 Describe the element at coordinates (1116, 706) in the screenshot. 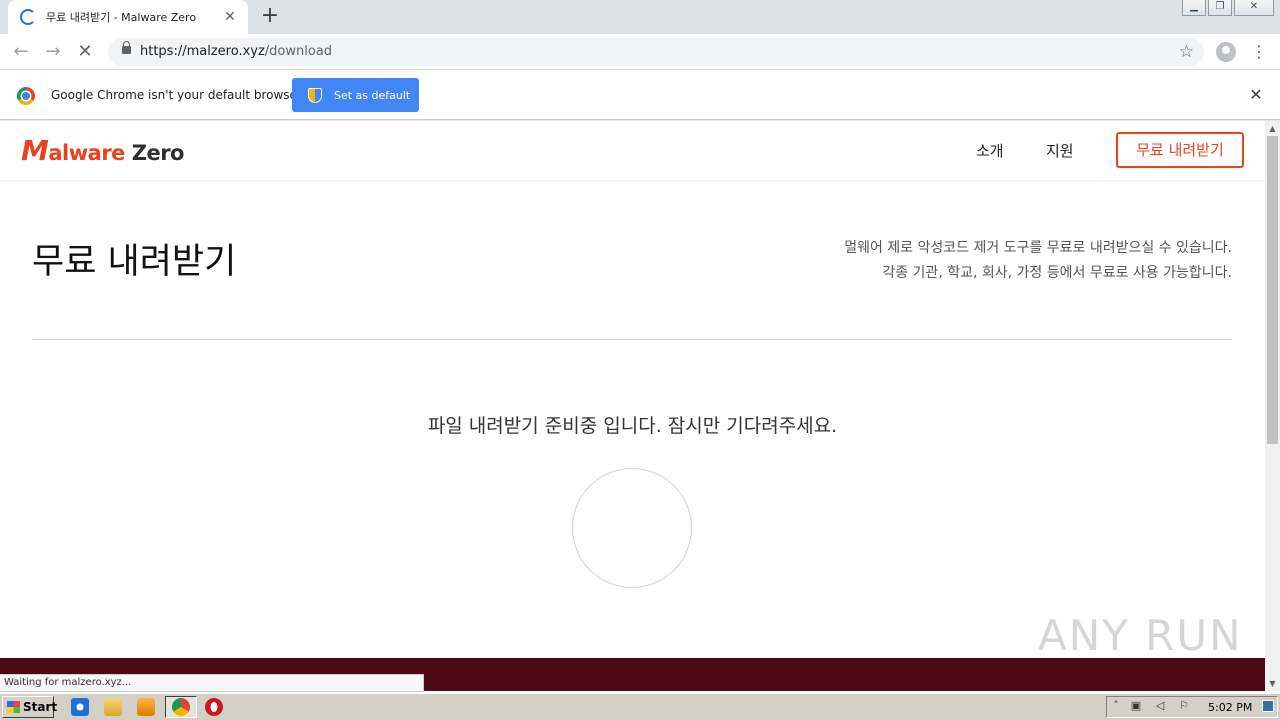

I see `show-hidden-icons-icon: ˄` at that location.